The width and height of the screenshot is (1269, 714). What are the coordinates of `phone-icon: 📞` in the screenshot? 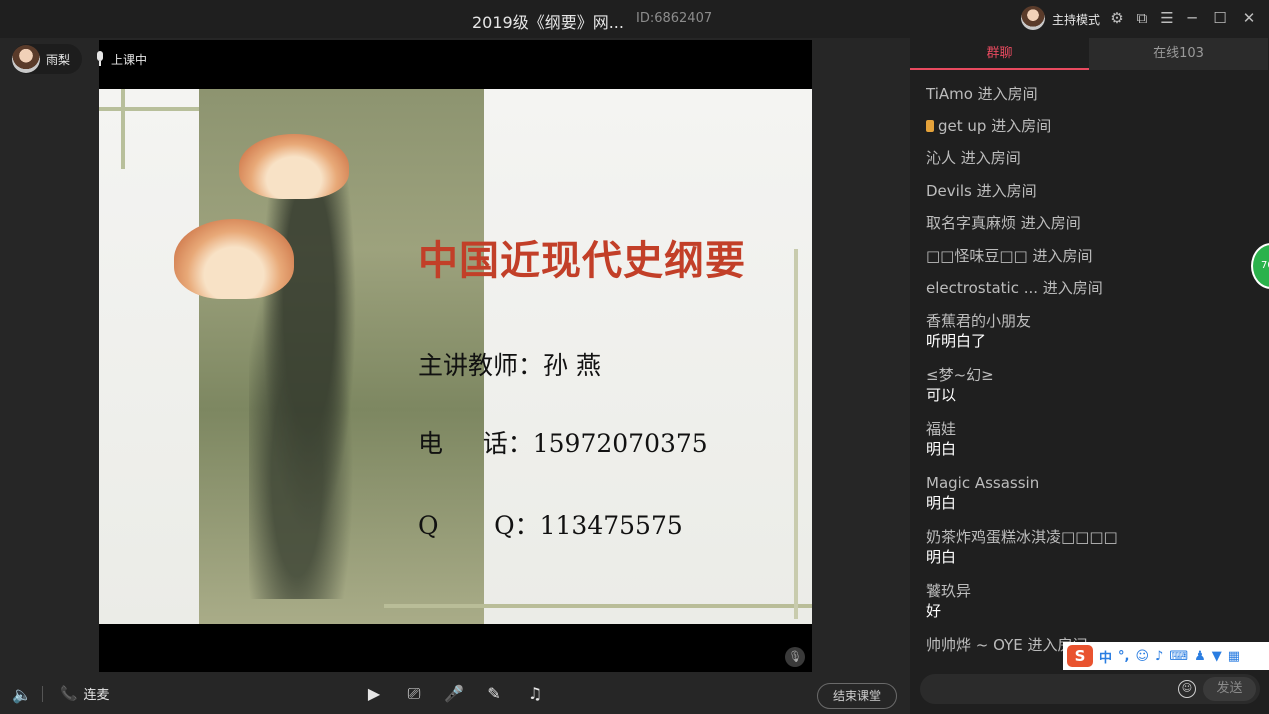 It's located at (69, 693).